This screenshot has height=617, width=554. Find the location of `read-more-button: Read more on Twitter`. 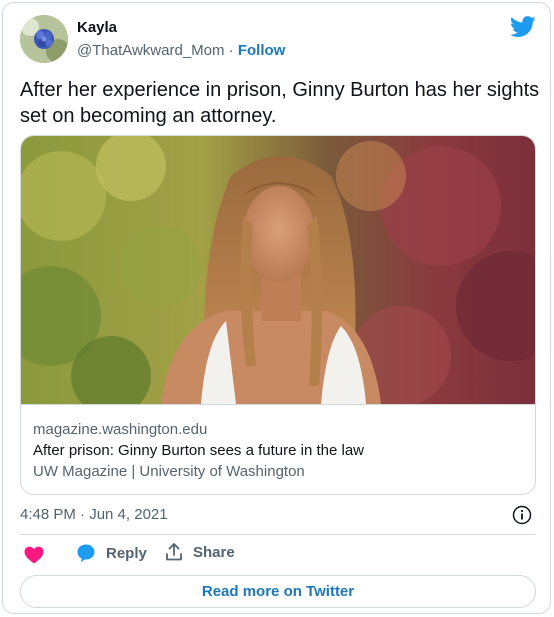

read-more-button: Read more on Twitter is located at coordinates (278, 591).